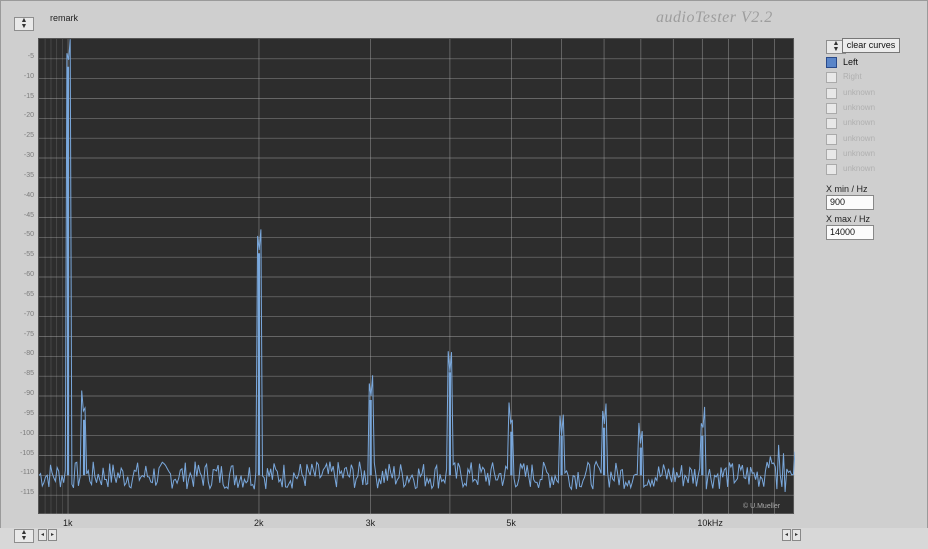  I want to click on scroll-left-button: ◂, so click(42, 535).